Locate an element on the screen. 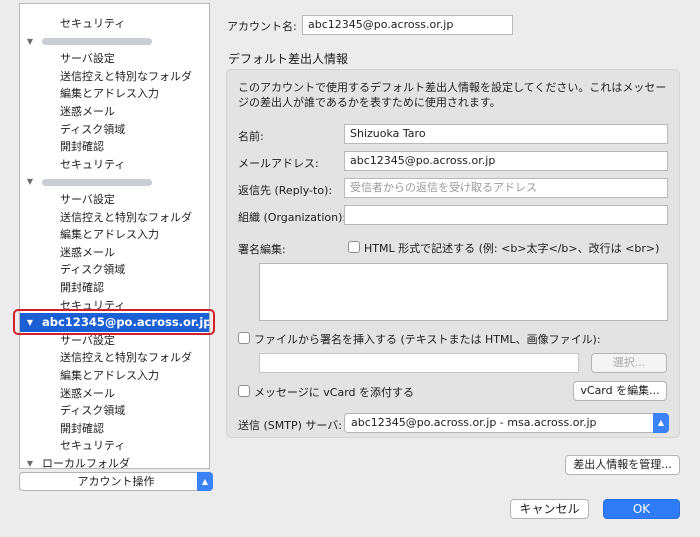 The width and height of the screenshot is (700, 537). vcard-checkbox is located at coordinates (244, 391).